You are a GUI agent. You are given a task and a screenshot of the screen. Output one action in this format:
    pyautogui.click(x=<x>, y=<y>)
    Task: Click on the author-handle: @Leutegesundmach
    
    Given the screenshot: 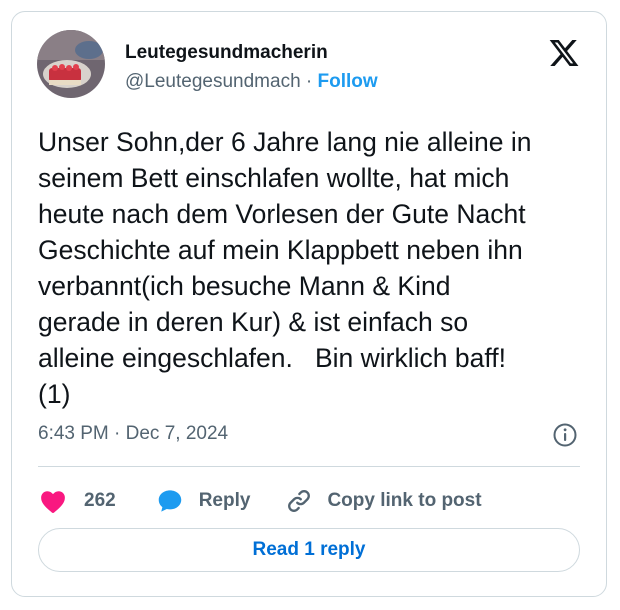 What is the action you would take?
    pyautogui.click(x=213, y=81)
    